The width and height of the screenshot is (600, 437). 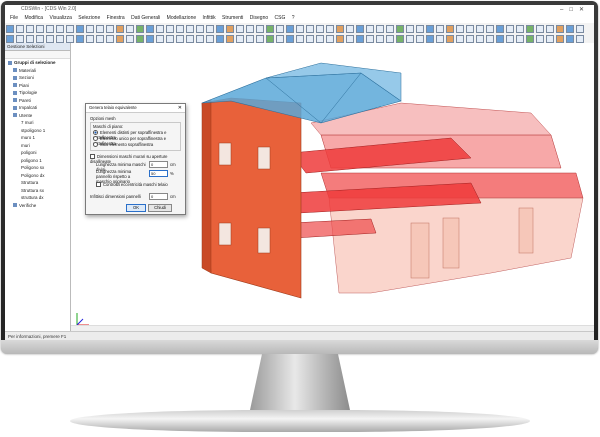 What do you see at coordinates (293, 18) in the screenshot?
I see `menu-help: ?` at bounding box center [293, 18].